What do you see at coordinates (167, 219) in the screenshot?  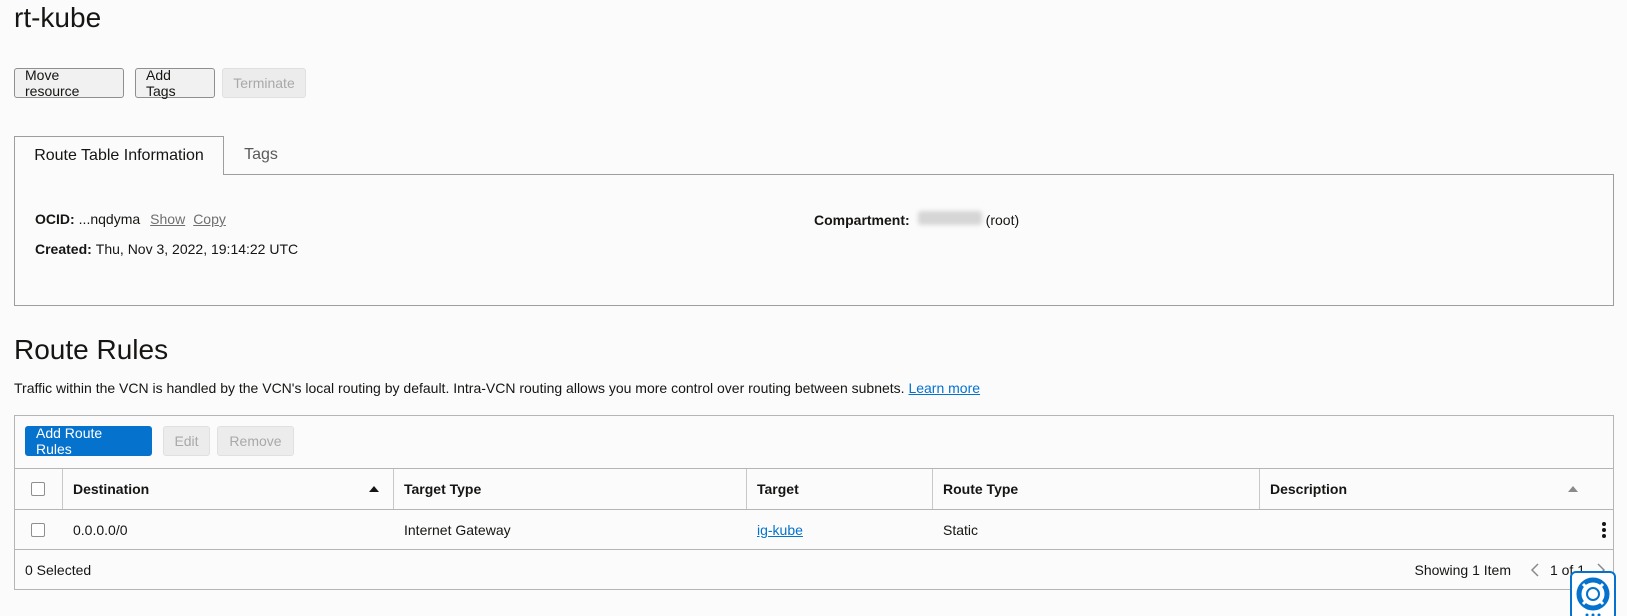 I see `show-ocid-link: Show` at bounding box center [167, 219].